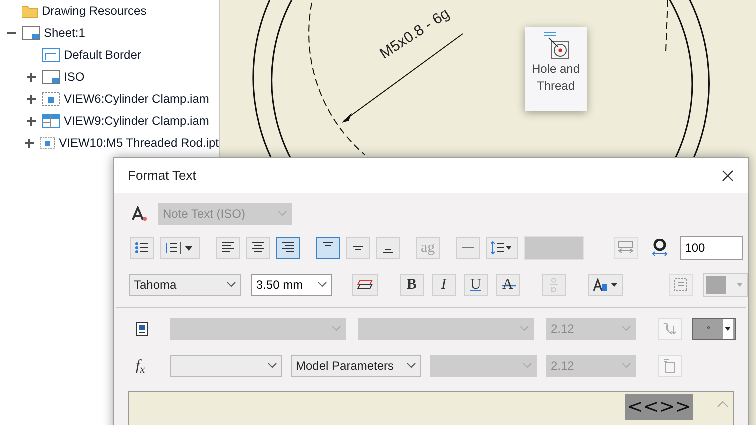 The image size is (756, 425). I want to click on stack-icon, so click(365, 285).